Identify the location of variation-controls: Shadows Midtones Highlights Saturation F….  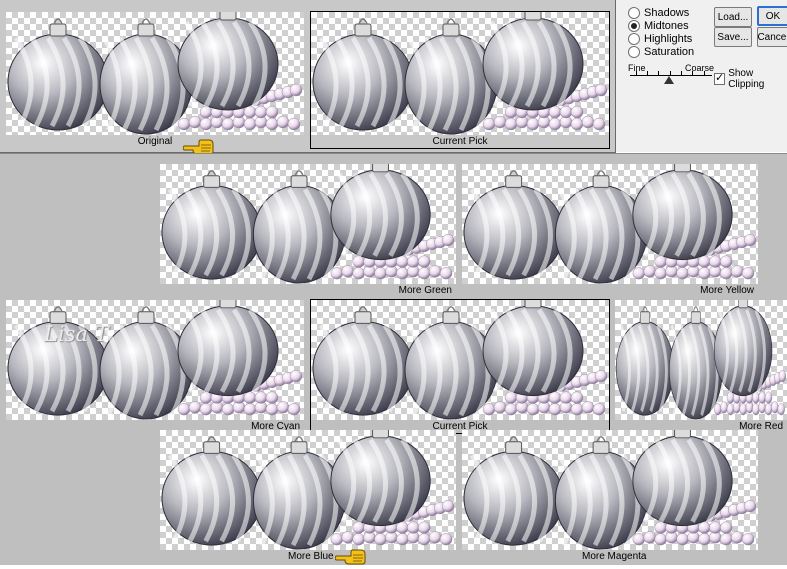
(701, 76).